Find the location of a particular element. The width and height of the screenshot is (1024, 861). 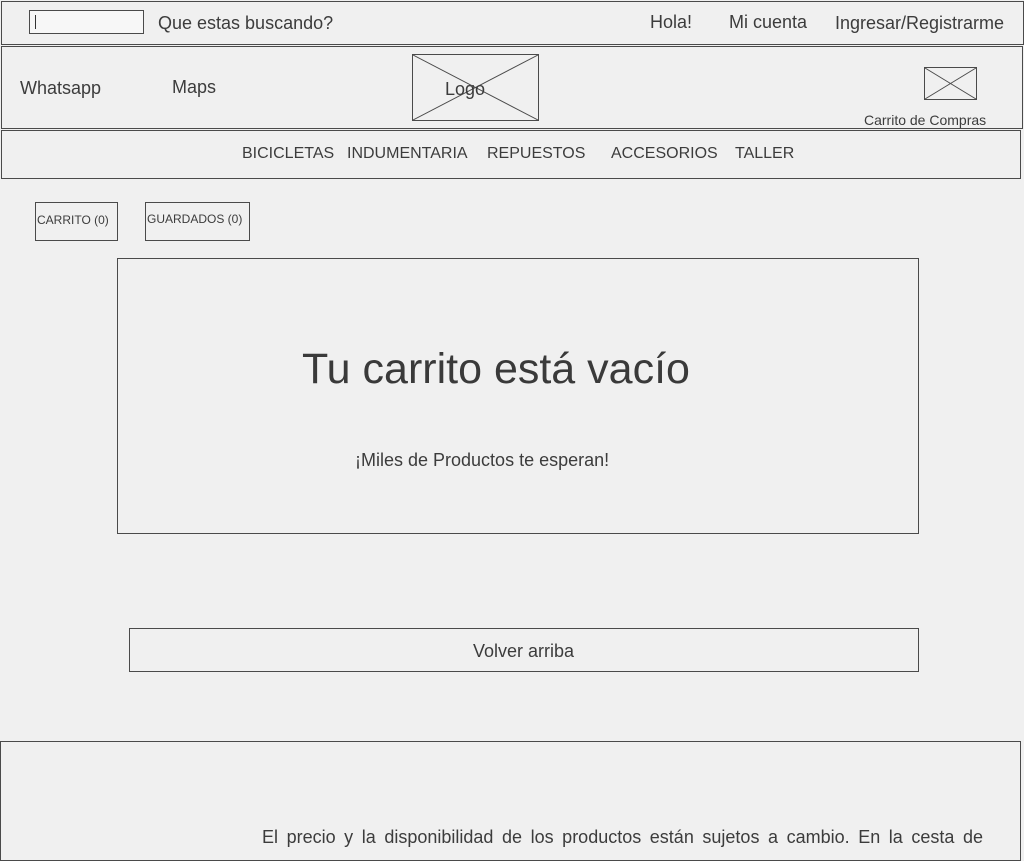

search-input is located at coordinates (86, 22).